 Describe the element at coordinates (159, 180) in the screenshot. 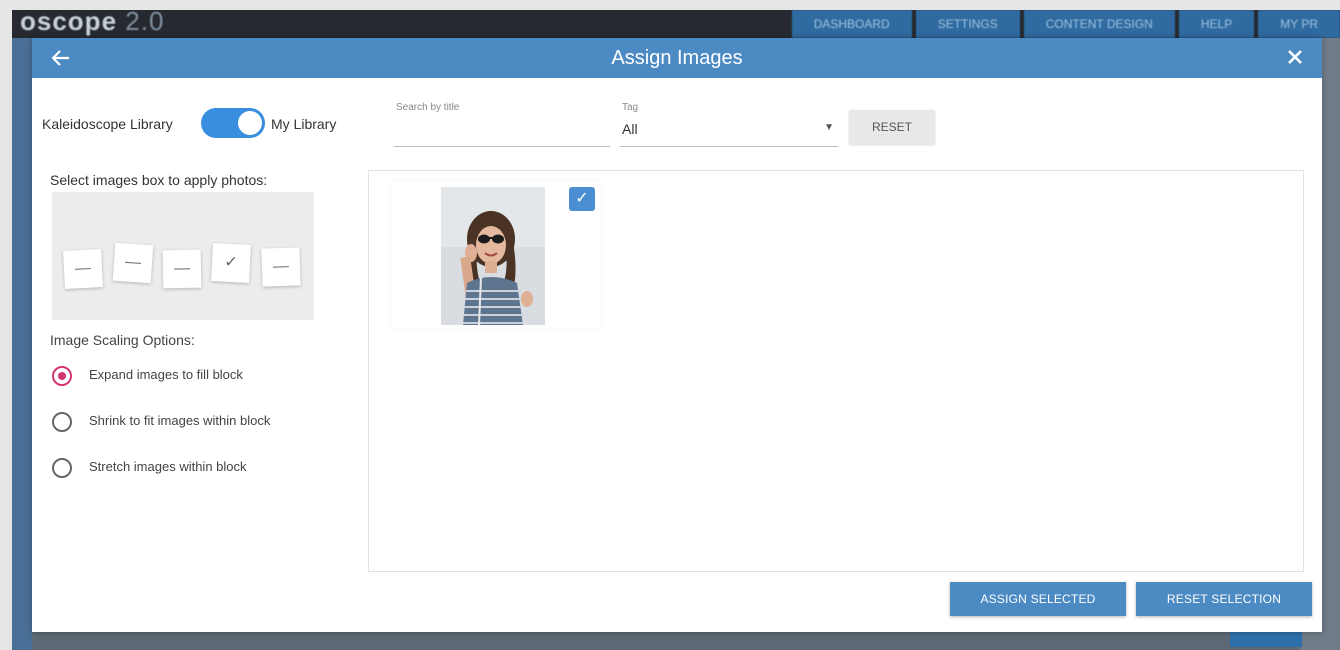

I see `image-boxes-label: Select images box to apply photos:` at that location.